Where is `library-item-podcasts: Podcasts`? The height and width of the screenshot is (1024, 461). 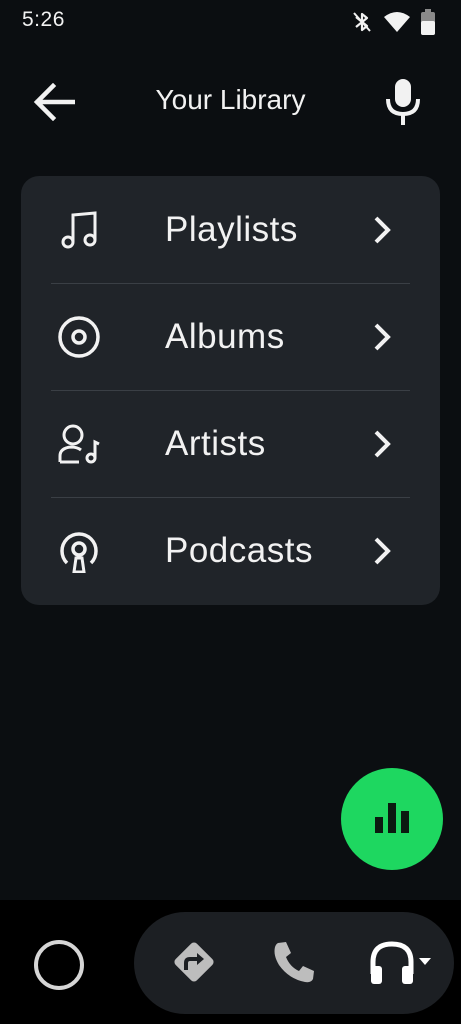 library-item-podcasts: Podcasts is located at coordinates (230, 550).